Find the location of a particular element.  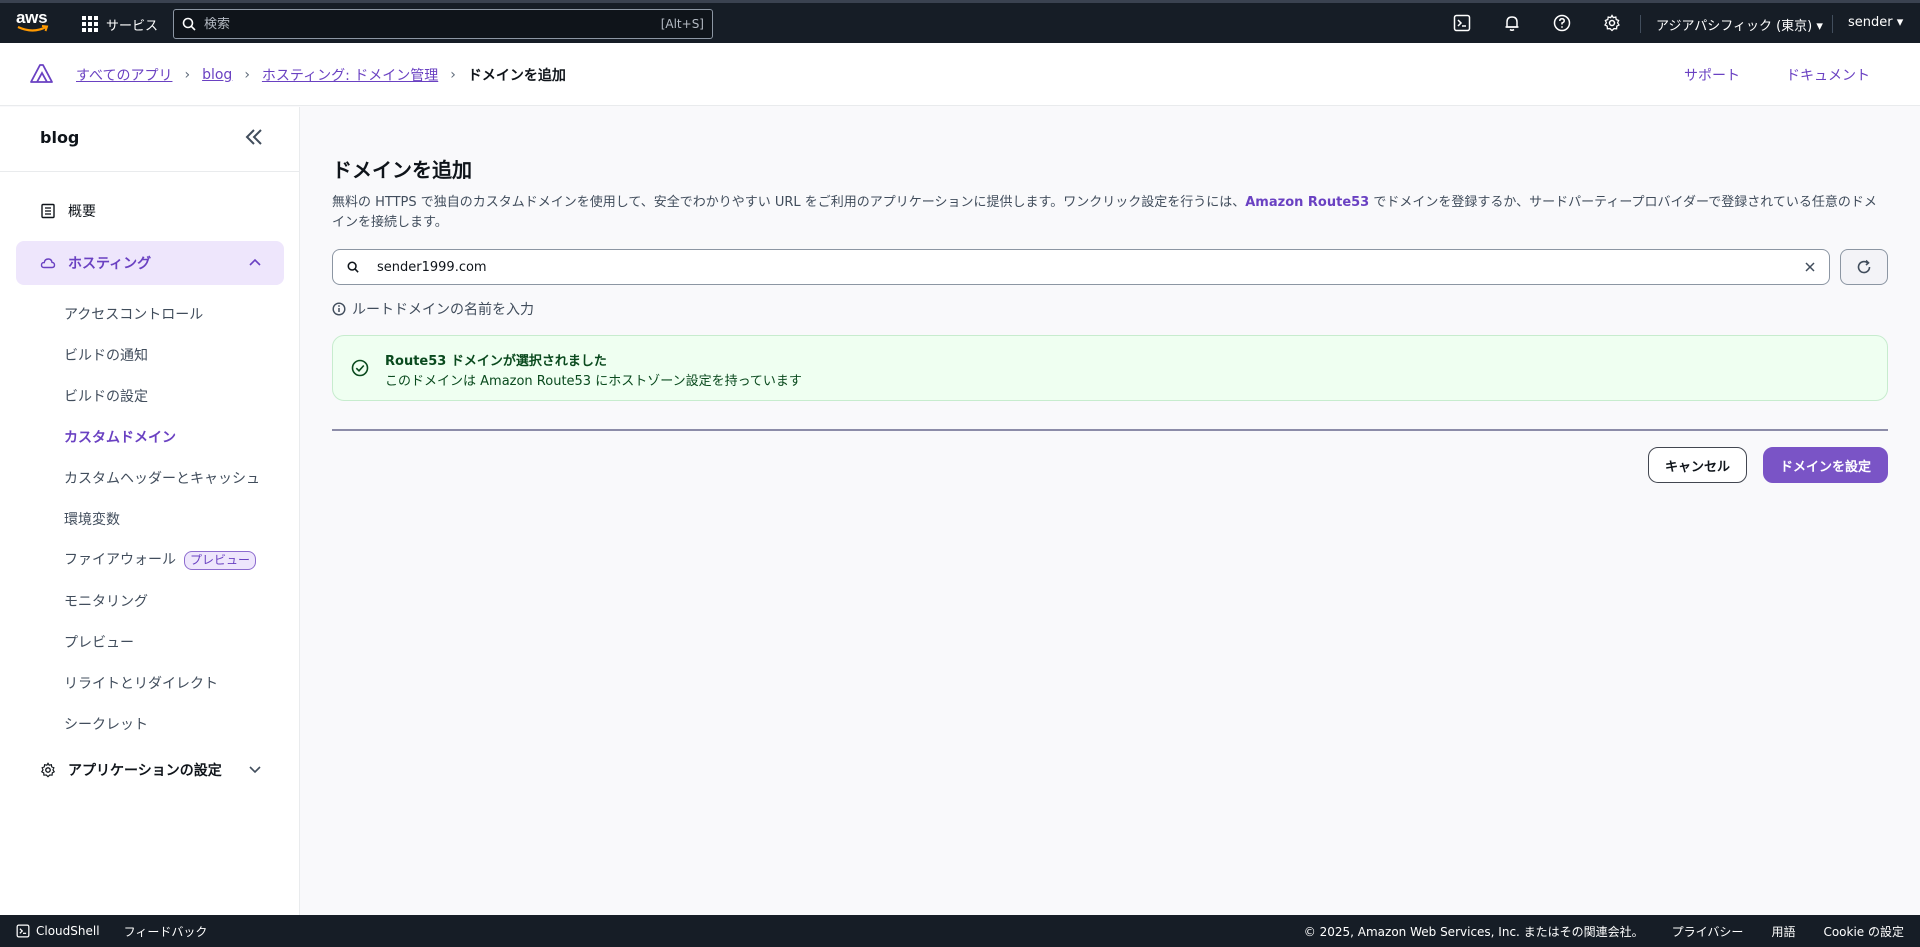

sidebar-subitem-environment-variables: 環境変数 is located at coordinates (92, 519).